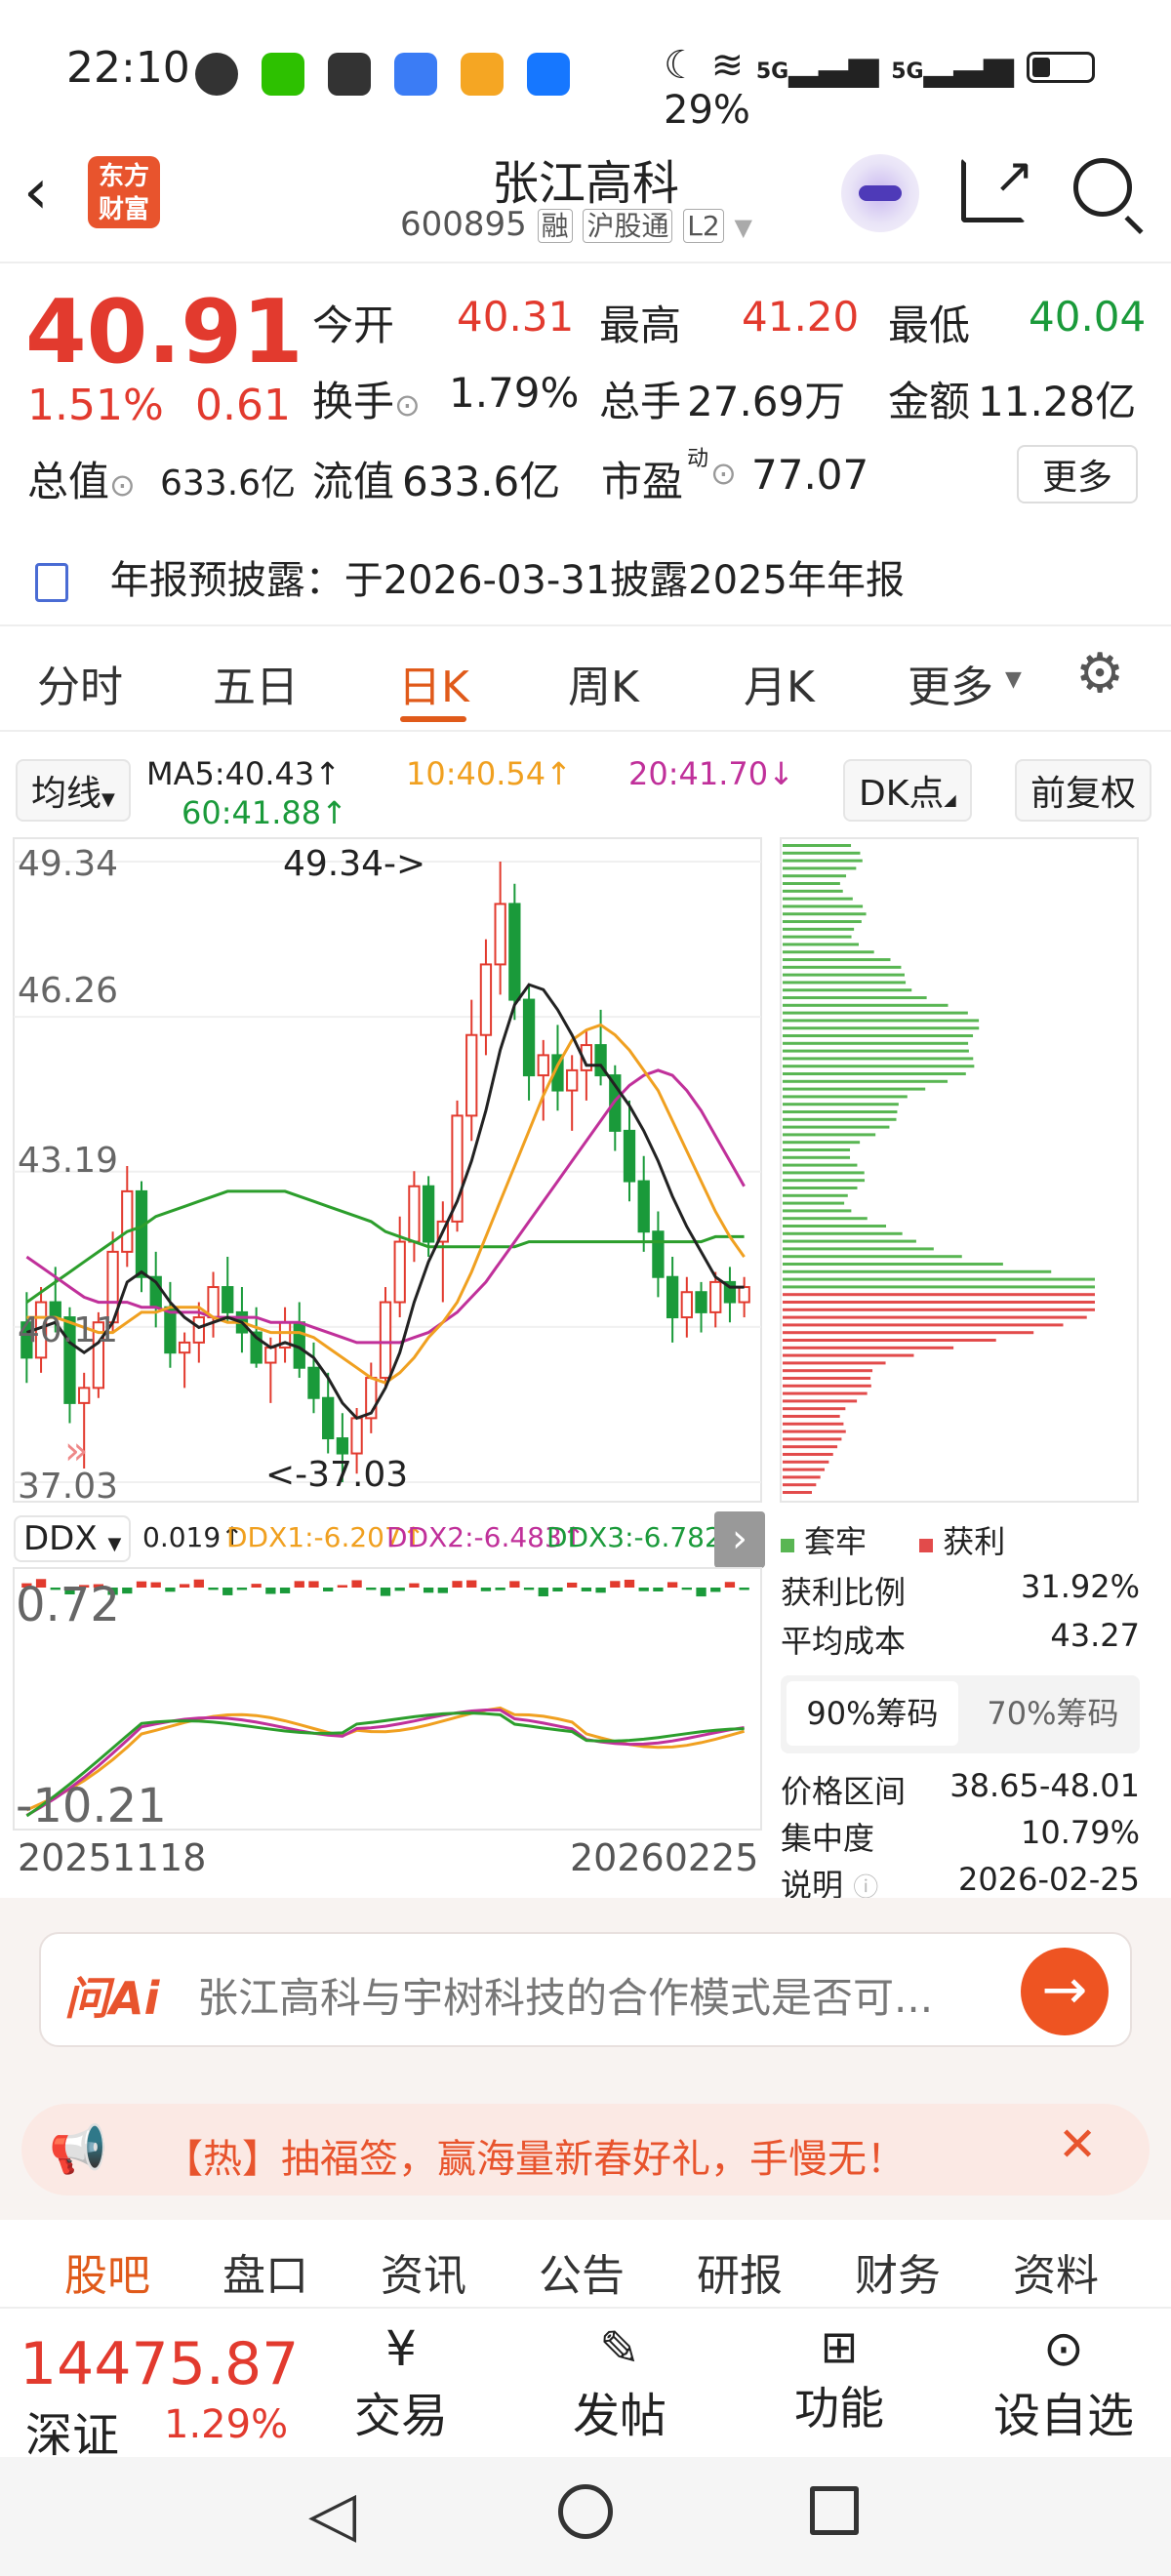 The height and width of the screenshot is (2576, 1171). Describe the element at coordinates (779, 683) in the screenshot. I see `tab-monthly-k: 月K` at that location.